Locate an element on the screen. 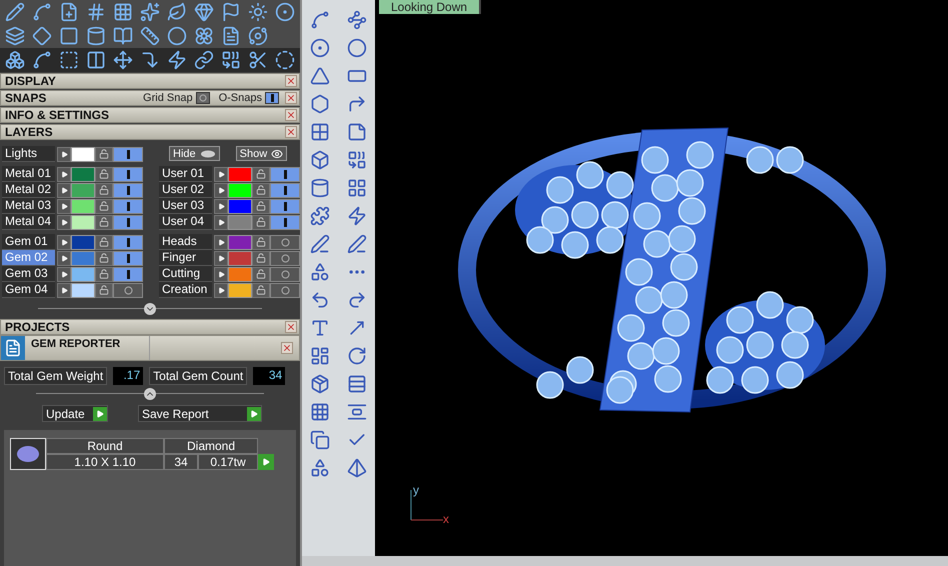 The height and width of the screenshot is (566, 948). save-report-button: Save Report is located at coordinates (200, 413).